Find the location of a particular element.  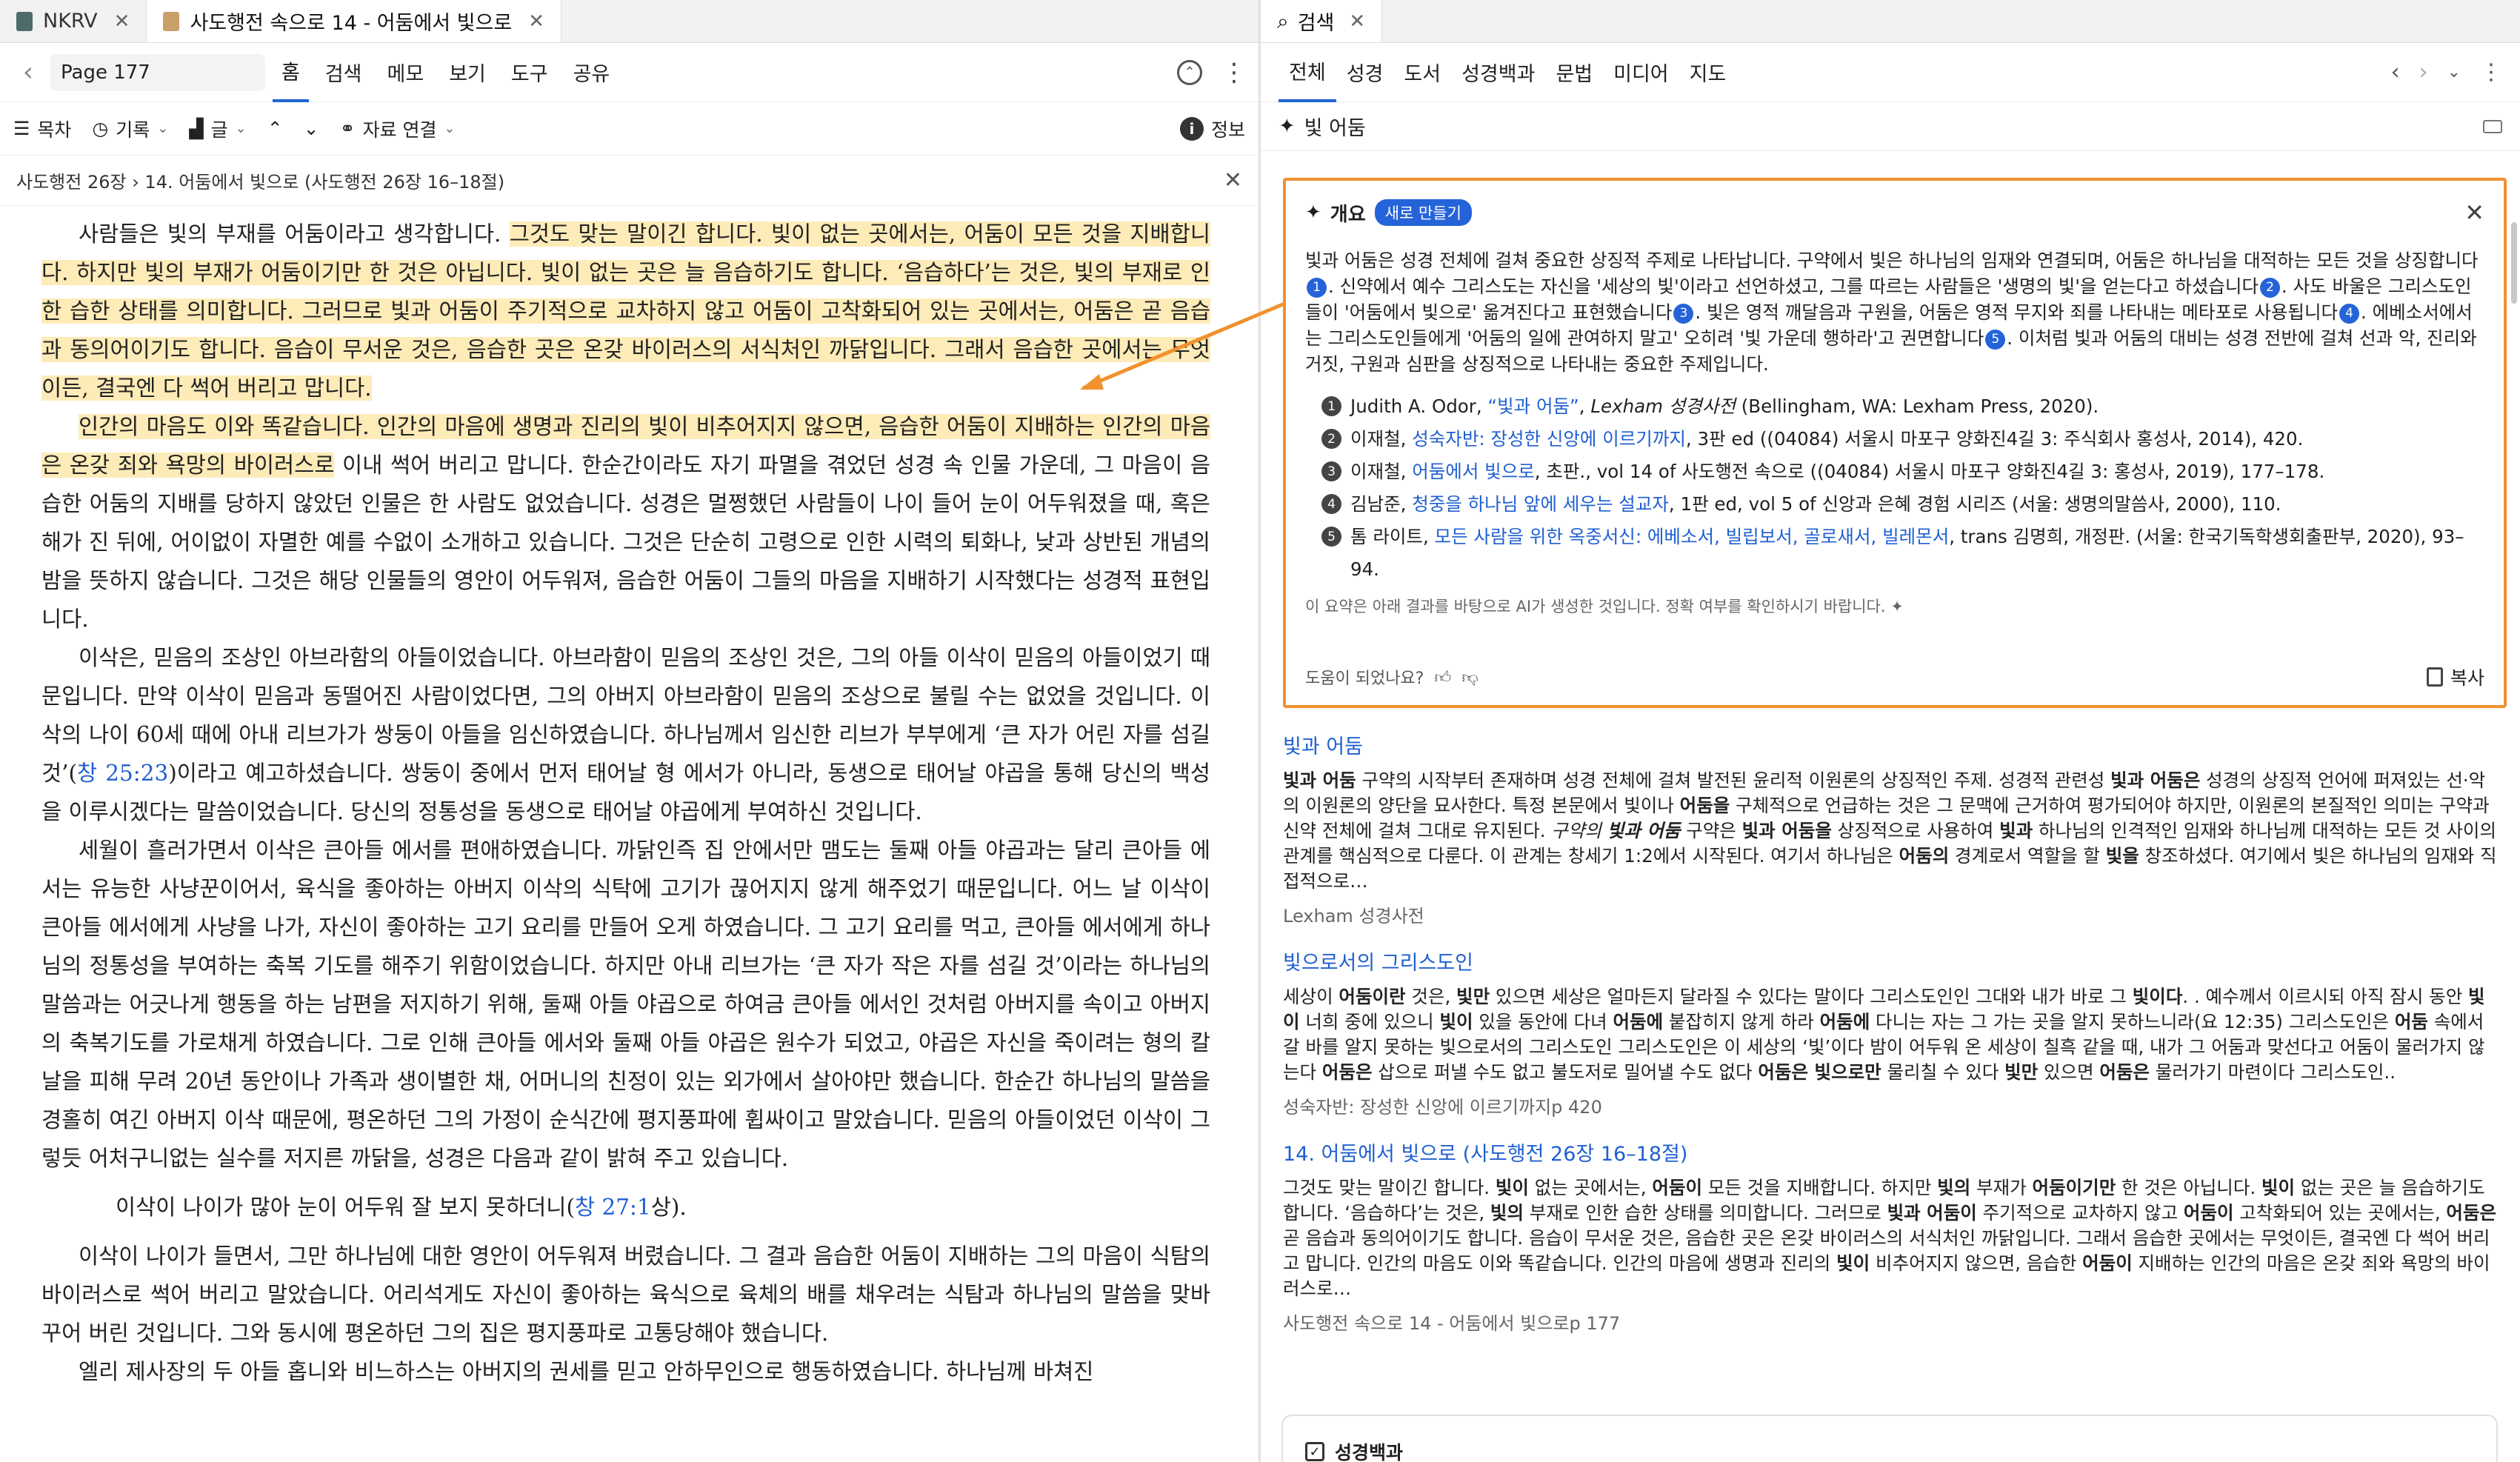

page-input: Page 177 is located at coordinates (157, 72).